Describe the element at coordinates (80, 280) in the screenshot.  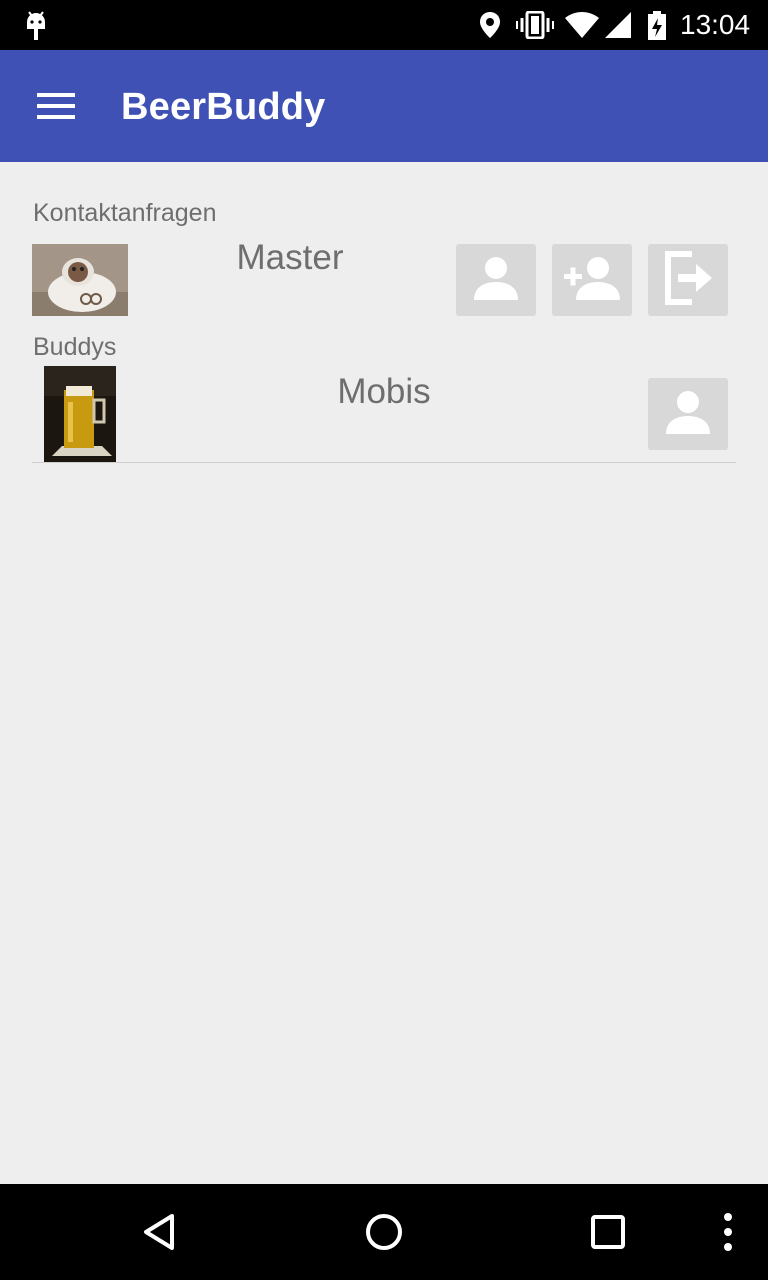
I see `avatar-master` at that location.